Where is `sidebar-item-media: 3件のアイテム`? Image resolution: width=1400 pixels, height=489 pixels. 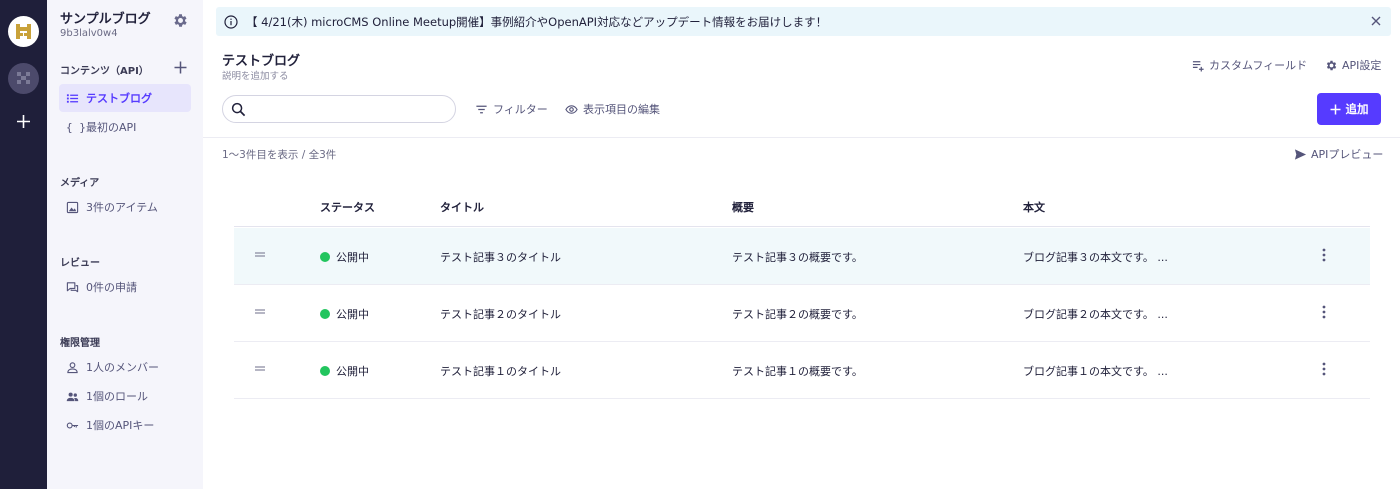 sidebar-item-media: 3件のアイテム is located at coordinates (125, 207).